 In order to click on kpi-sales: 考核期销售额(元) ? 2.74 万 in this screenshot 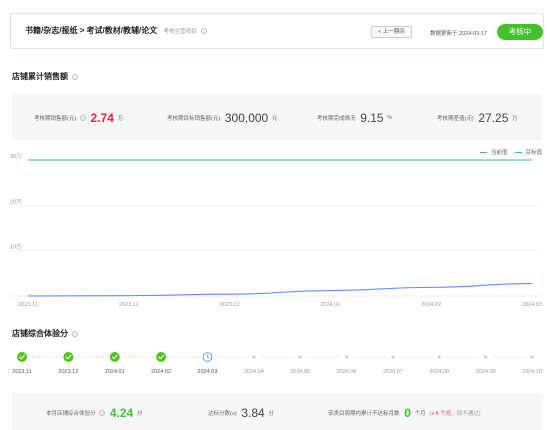, I will do `click(78, 118)`.